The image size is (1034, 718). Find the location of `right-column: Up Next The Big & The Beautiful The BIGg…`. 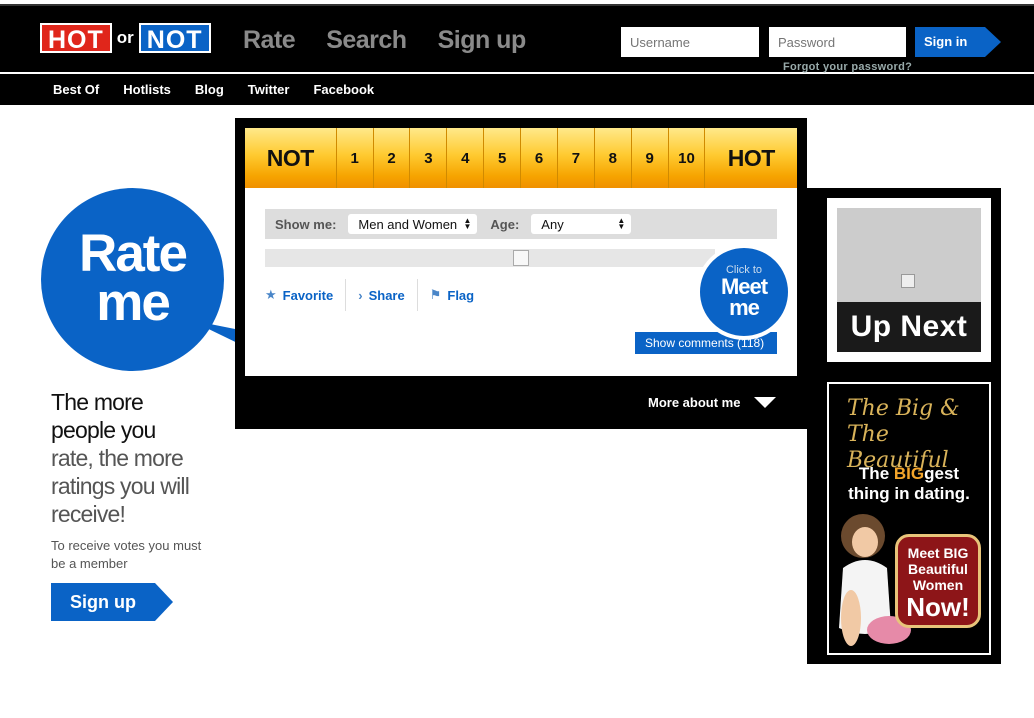

right-column: Up Next The Big & The Beautiful The BIGg… is located at coordinates (904, 426).